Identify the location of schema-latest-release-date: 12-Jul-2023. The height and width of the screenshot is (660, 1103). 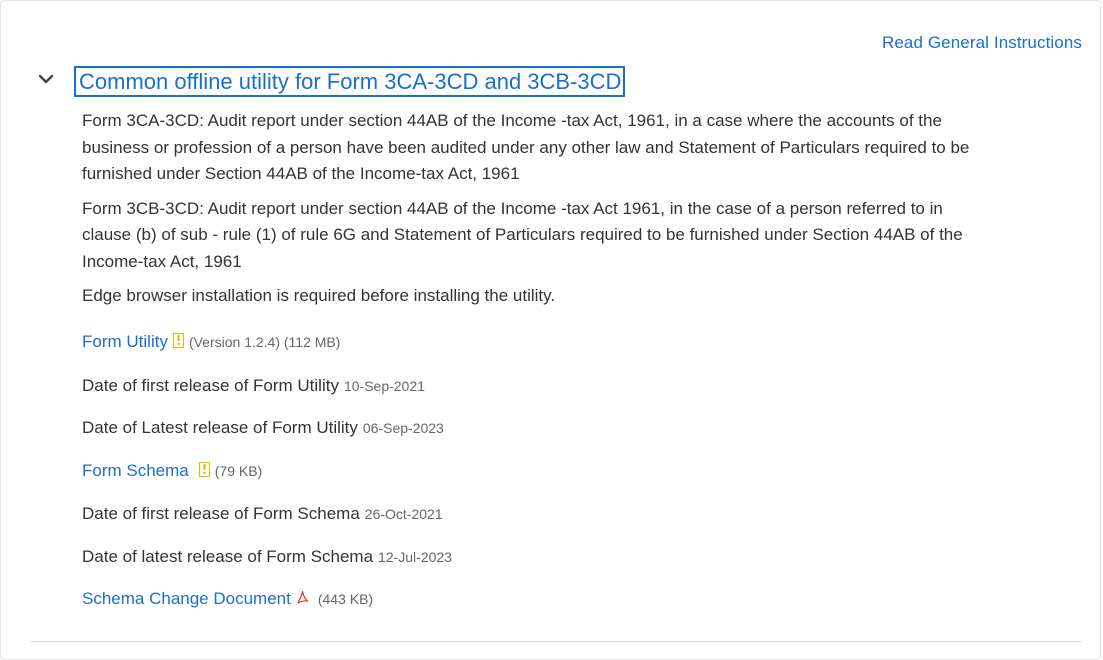
(415, 557).